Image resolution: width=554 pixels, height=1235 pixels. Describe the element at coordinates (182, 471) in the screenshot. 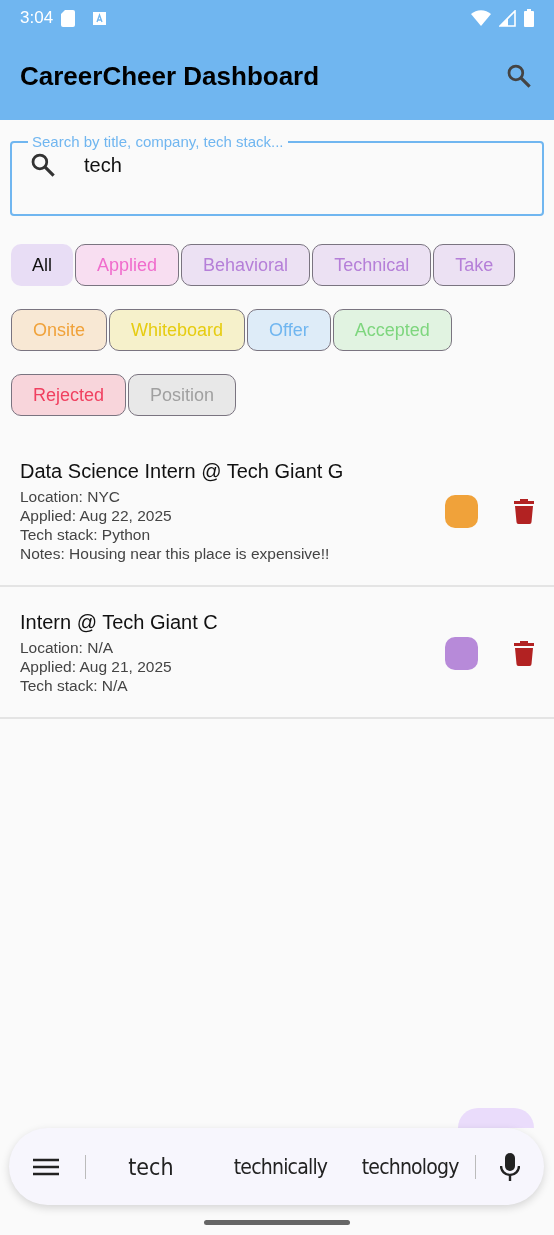

I see `job-title: Data Science Intern @ Tech Giant G` at that location.